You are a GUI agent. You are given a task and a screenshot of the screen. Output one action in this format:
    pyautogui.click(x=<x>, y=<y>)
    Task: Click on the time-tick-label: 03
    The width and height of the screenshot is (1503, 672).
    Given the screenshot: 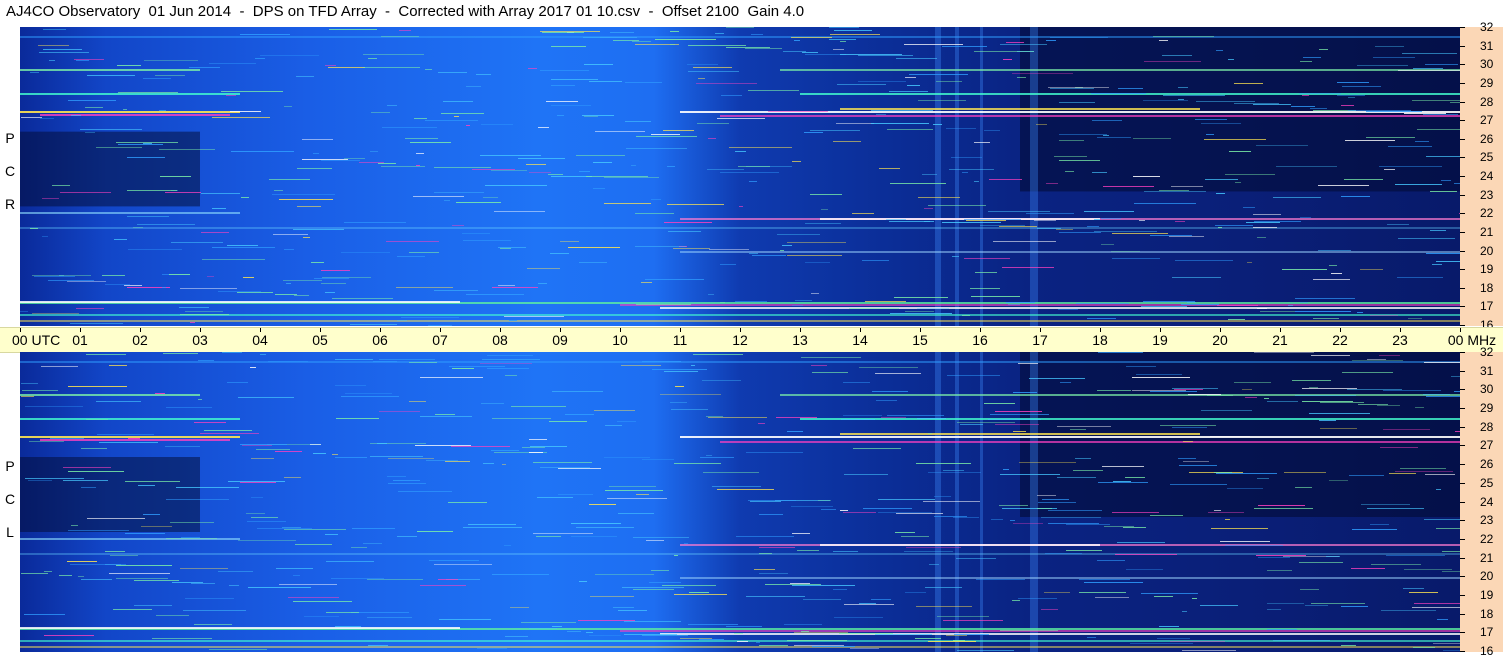 What is the action you would take?
    pyautogui.click(x=200, y=340)
    